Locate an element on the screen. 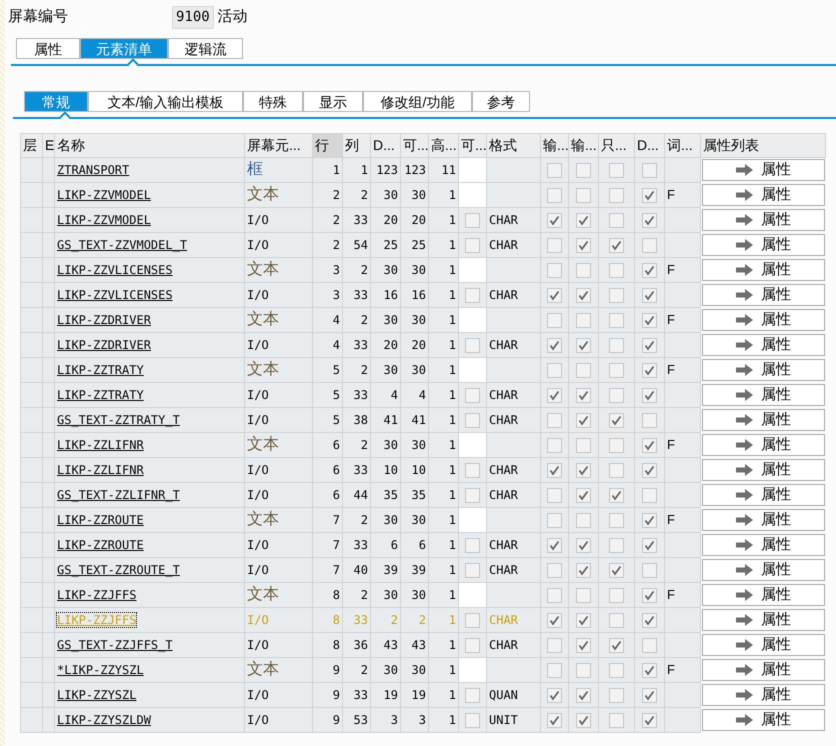 This screenshot has width=836, height=746. column-header: 行 is located at coordinates (327, 146).